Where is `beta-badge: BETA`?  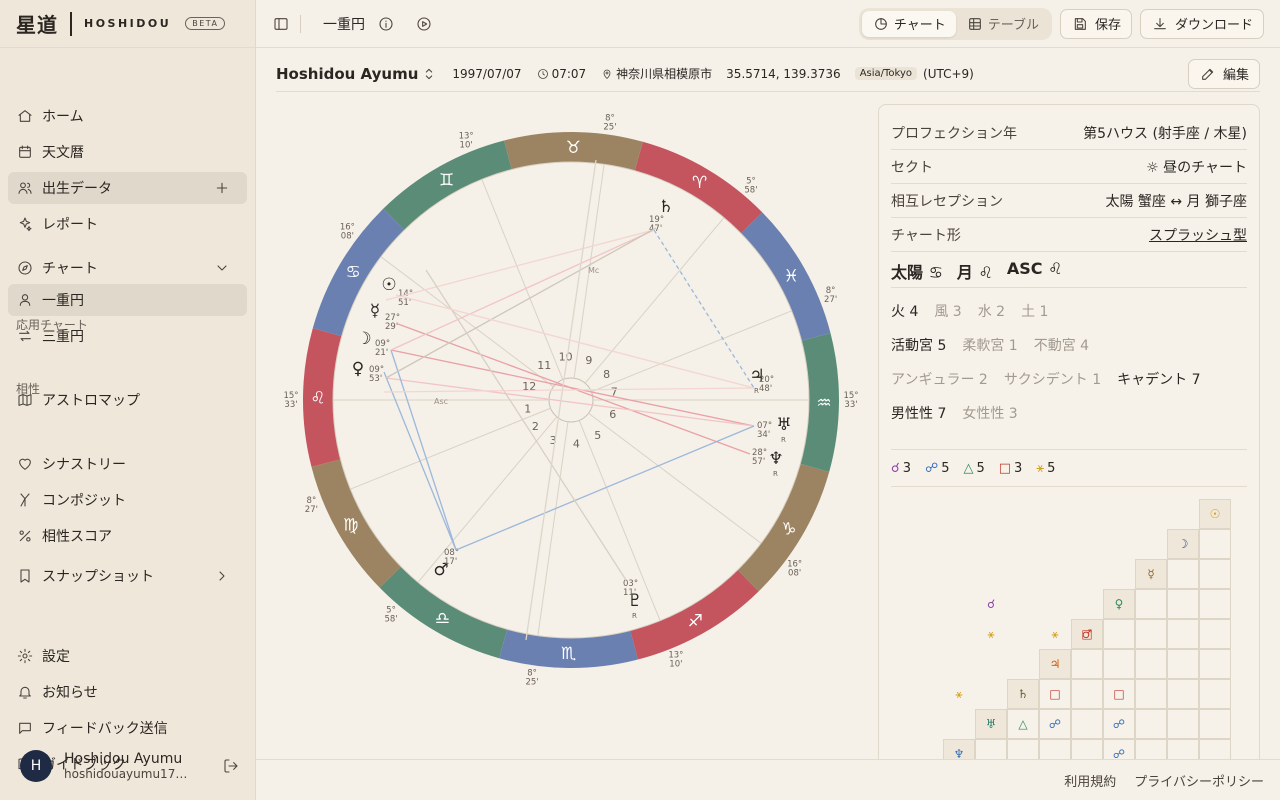
beta-badge: BETA is located at coordinates (205, 23).